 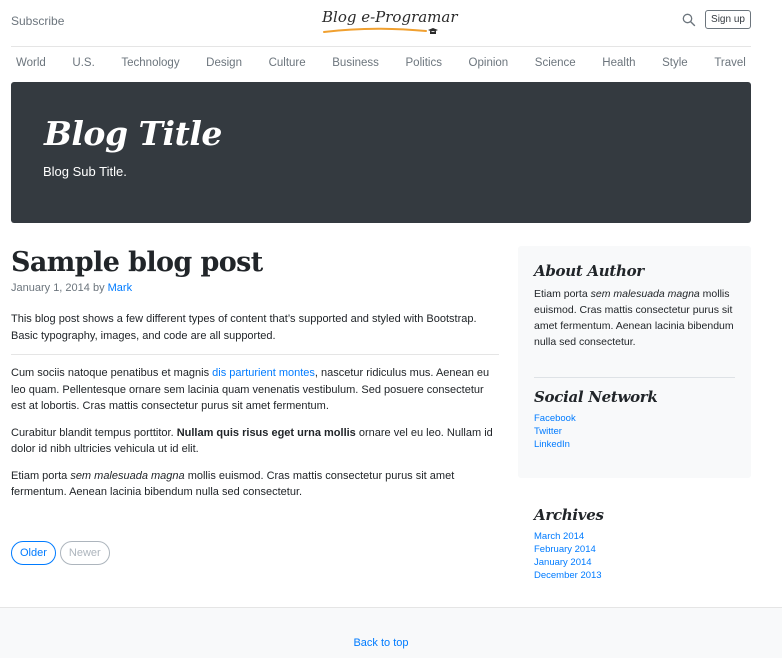 What do you see at coordinates (85, 171) in the screenshot?
I see `blog-subtitle: Blog Sub Title.` at bounding box center [85, 171].